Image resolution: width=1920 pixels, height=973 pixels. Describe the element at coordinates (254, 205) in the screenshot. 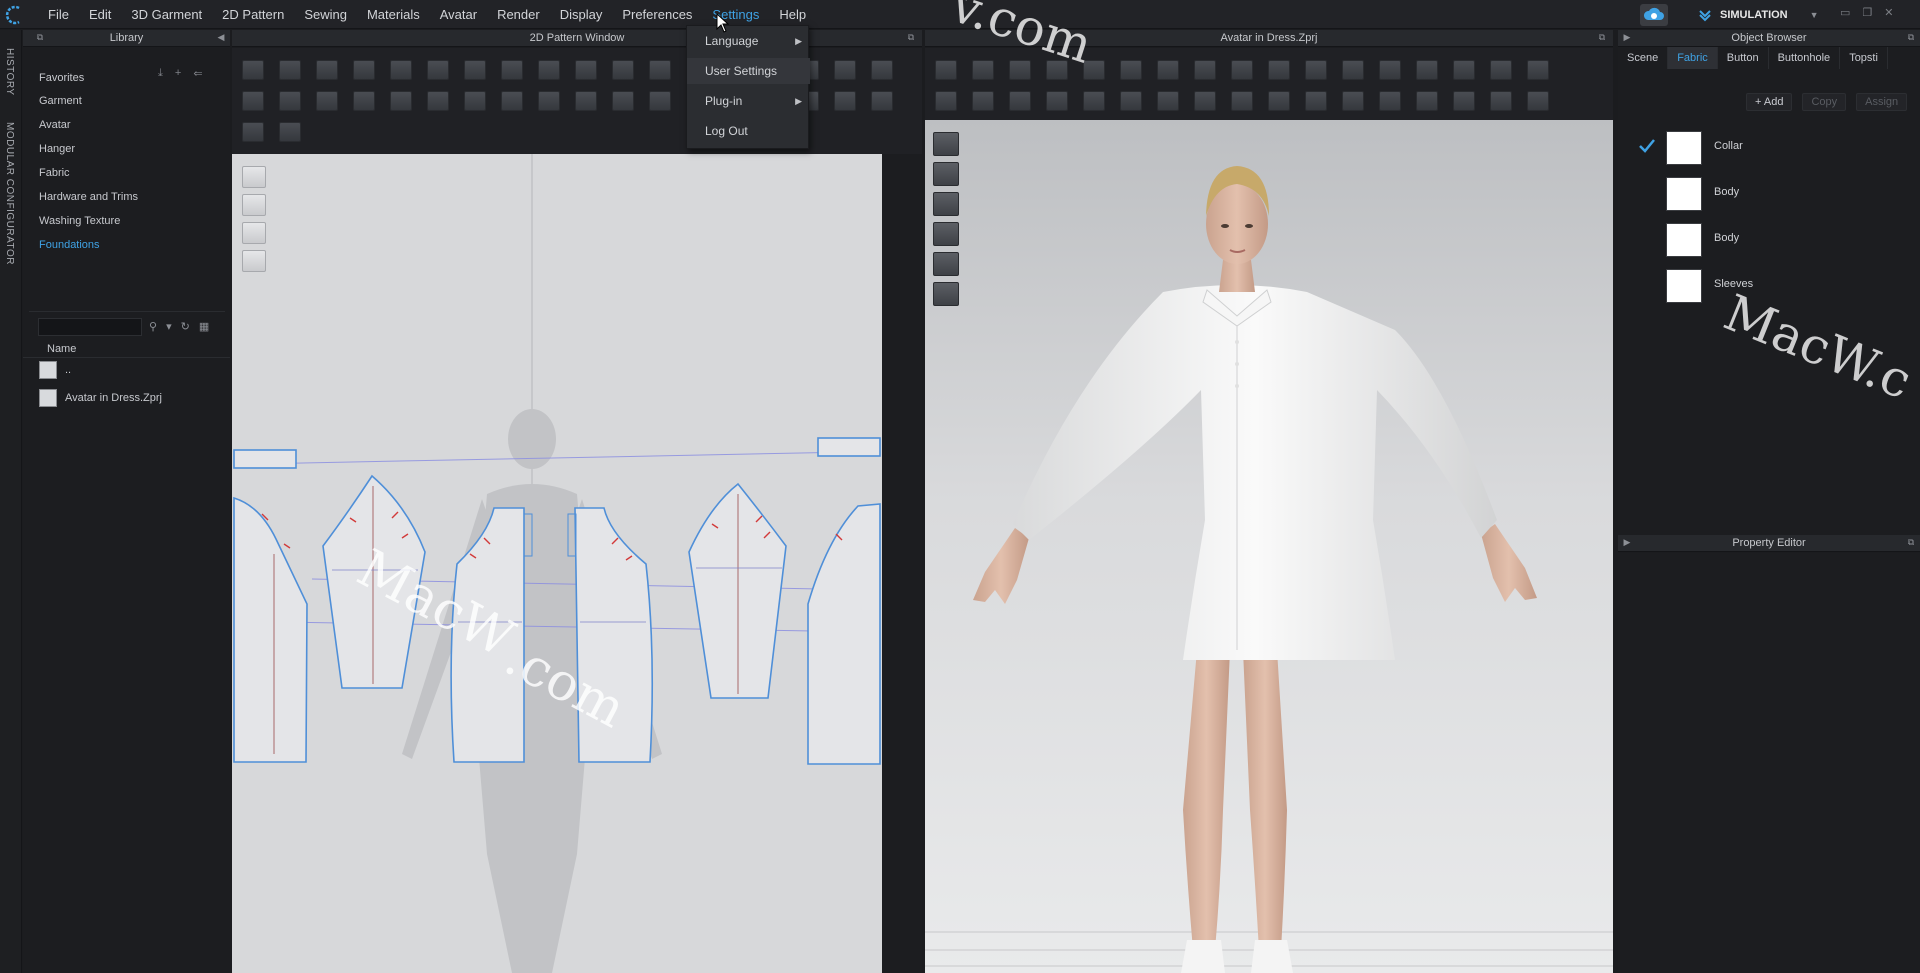

I see `garment-view-tool` at that location.